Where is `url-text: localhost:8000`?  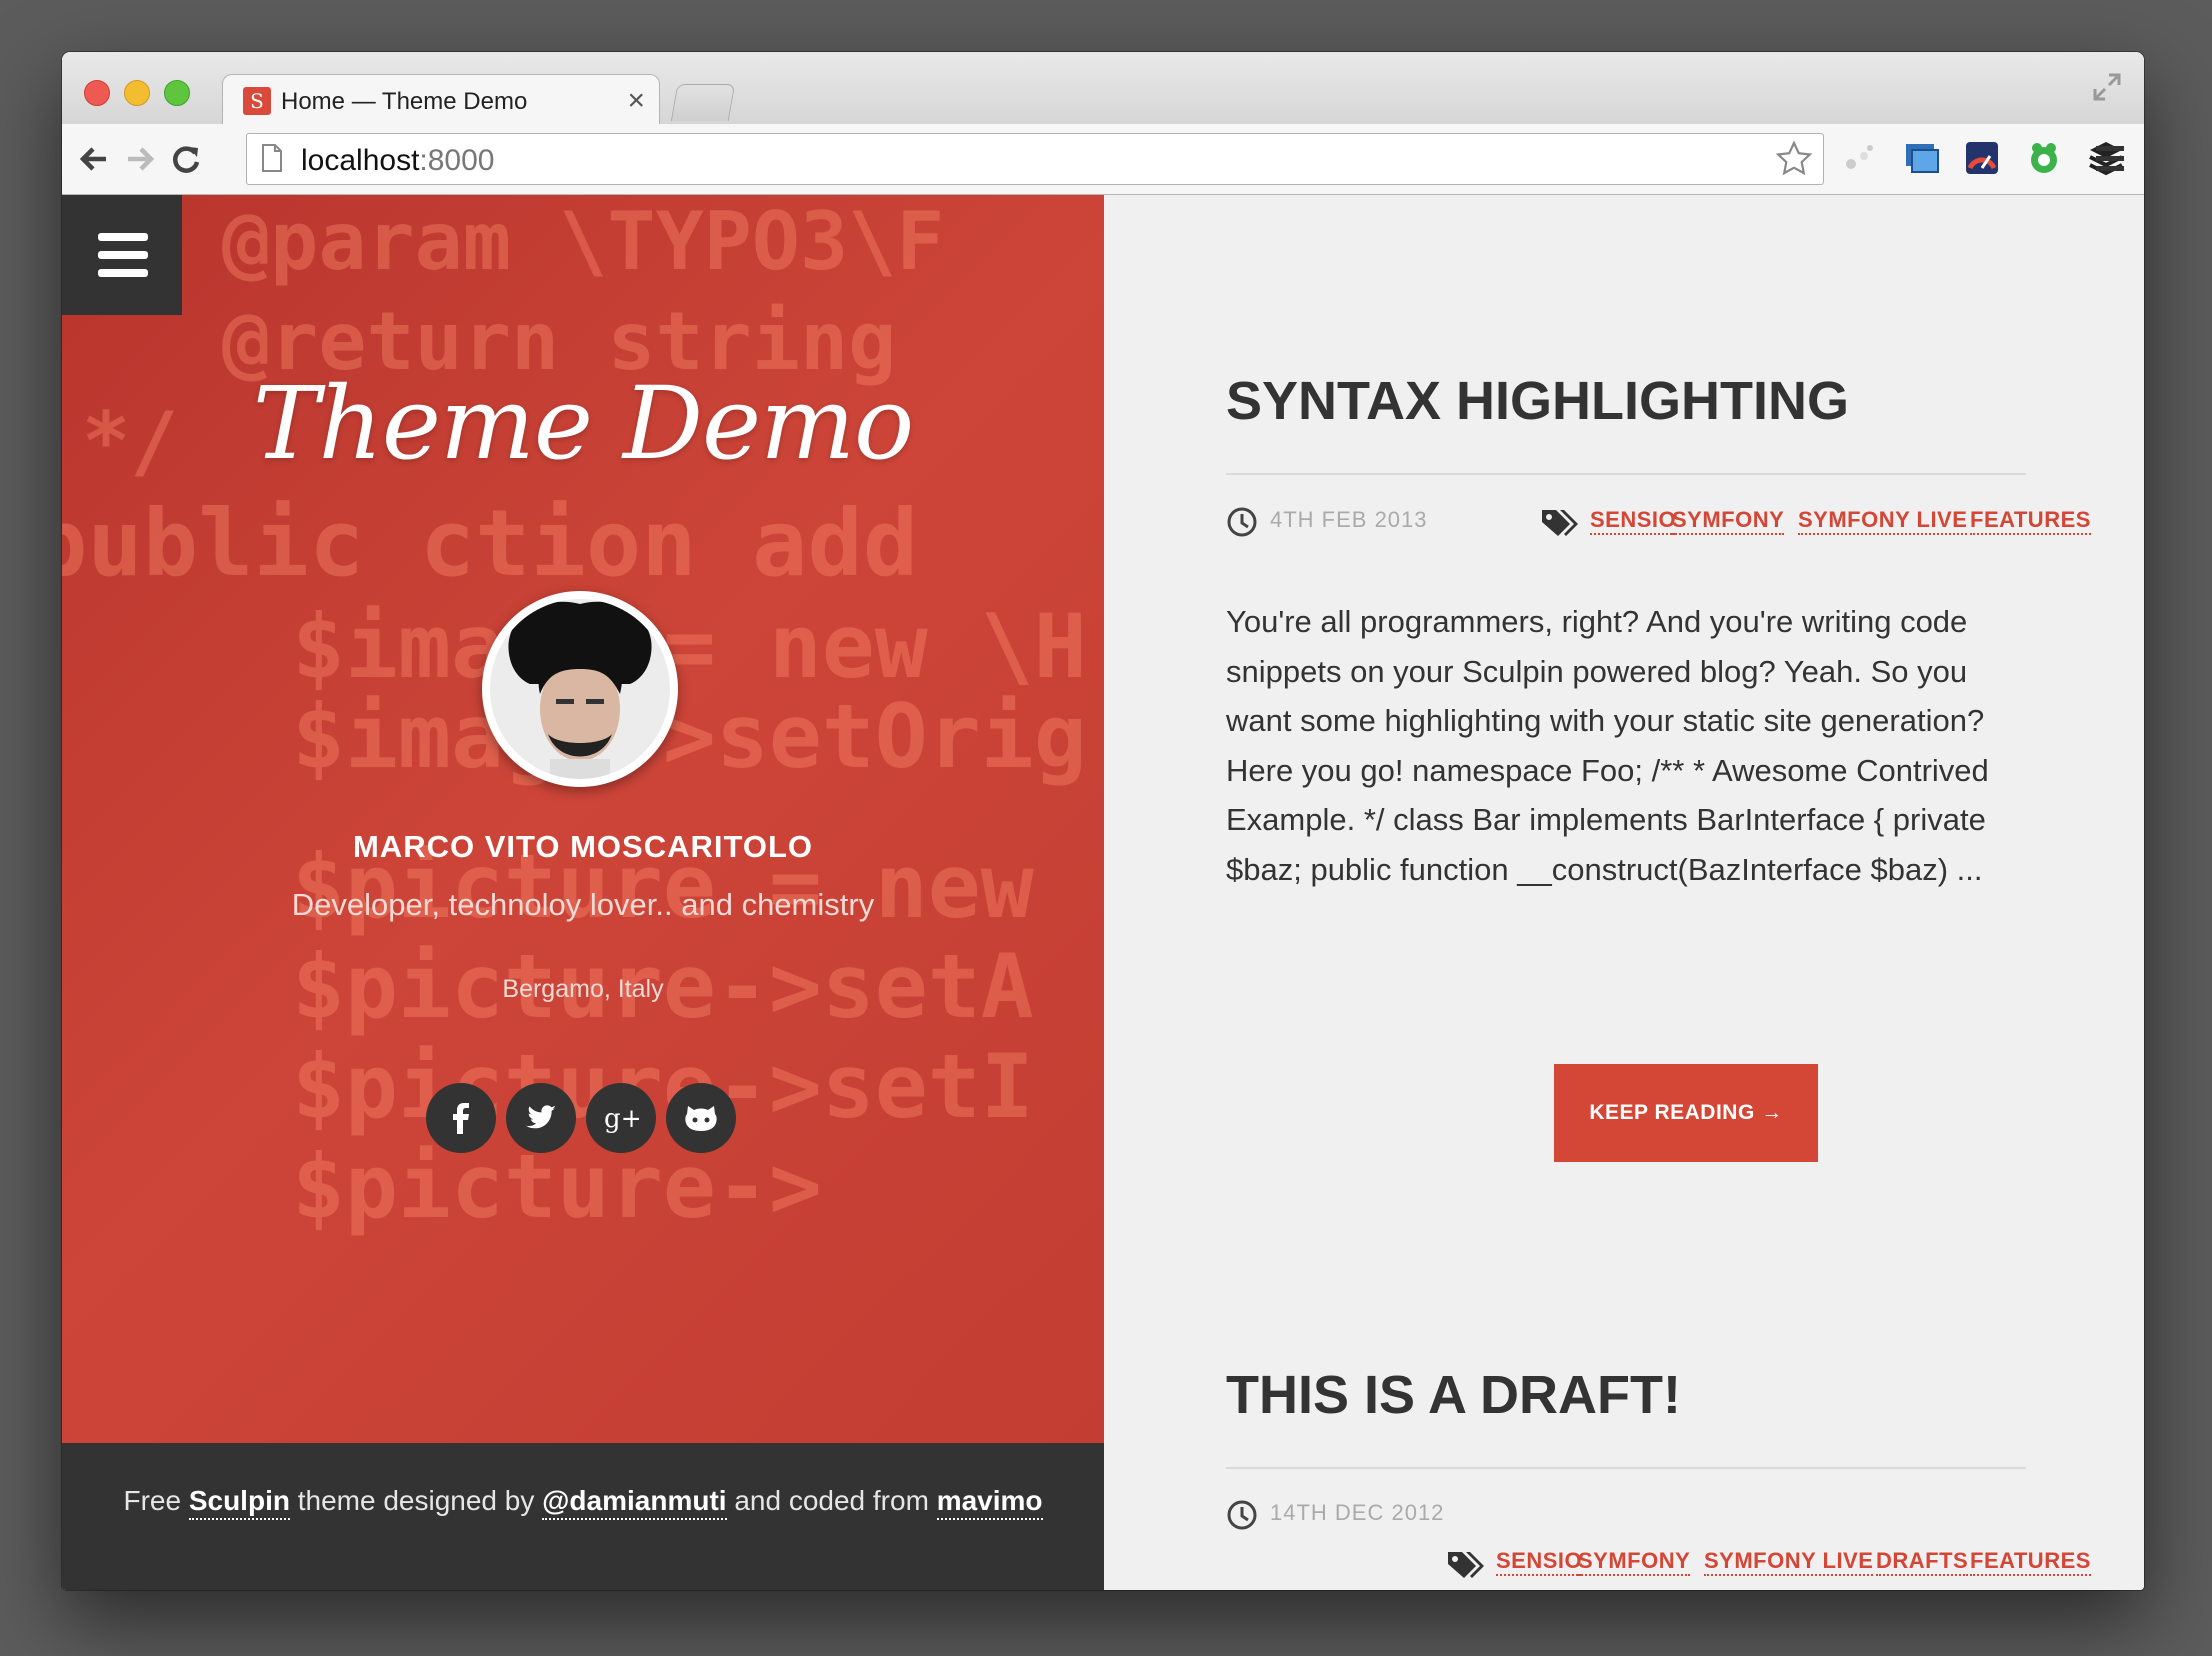 url-text: localhost:8000 is located at coordinates (397, 161).